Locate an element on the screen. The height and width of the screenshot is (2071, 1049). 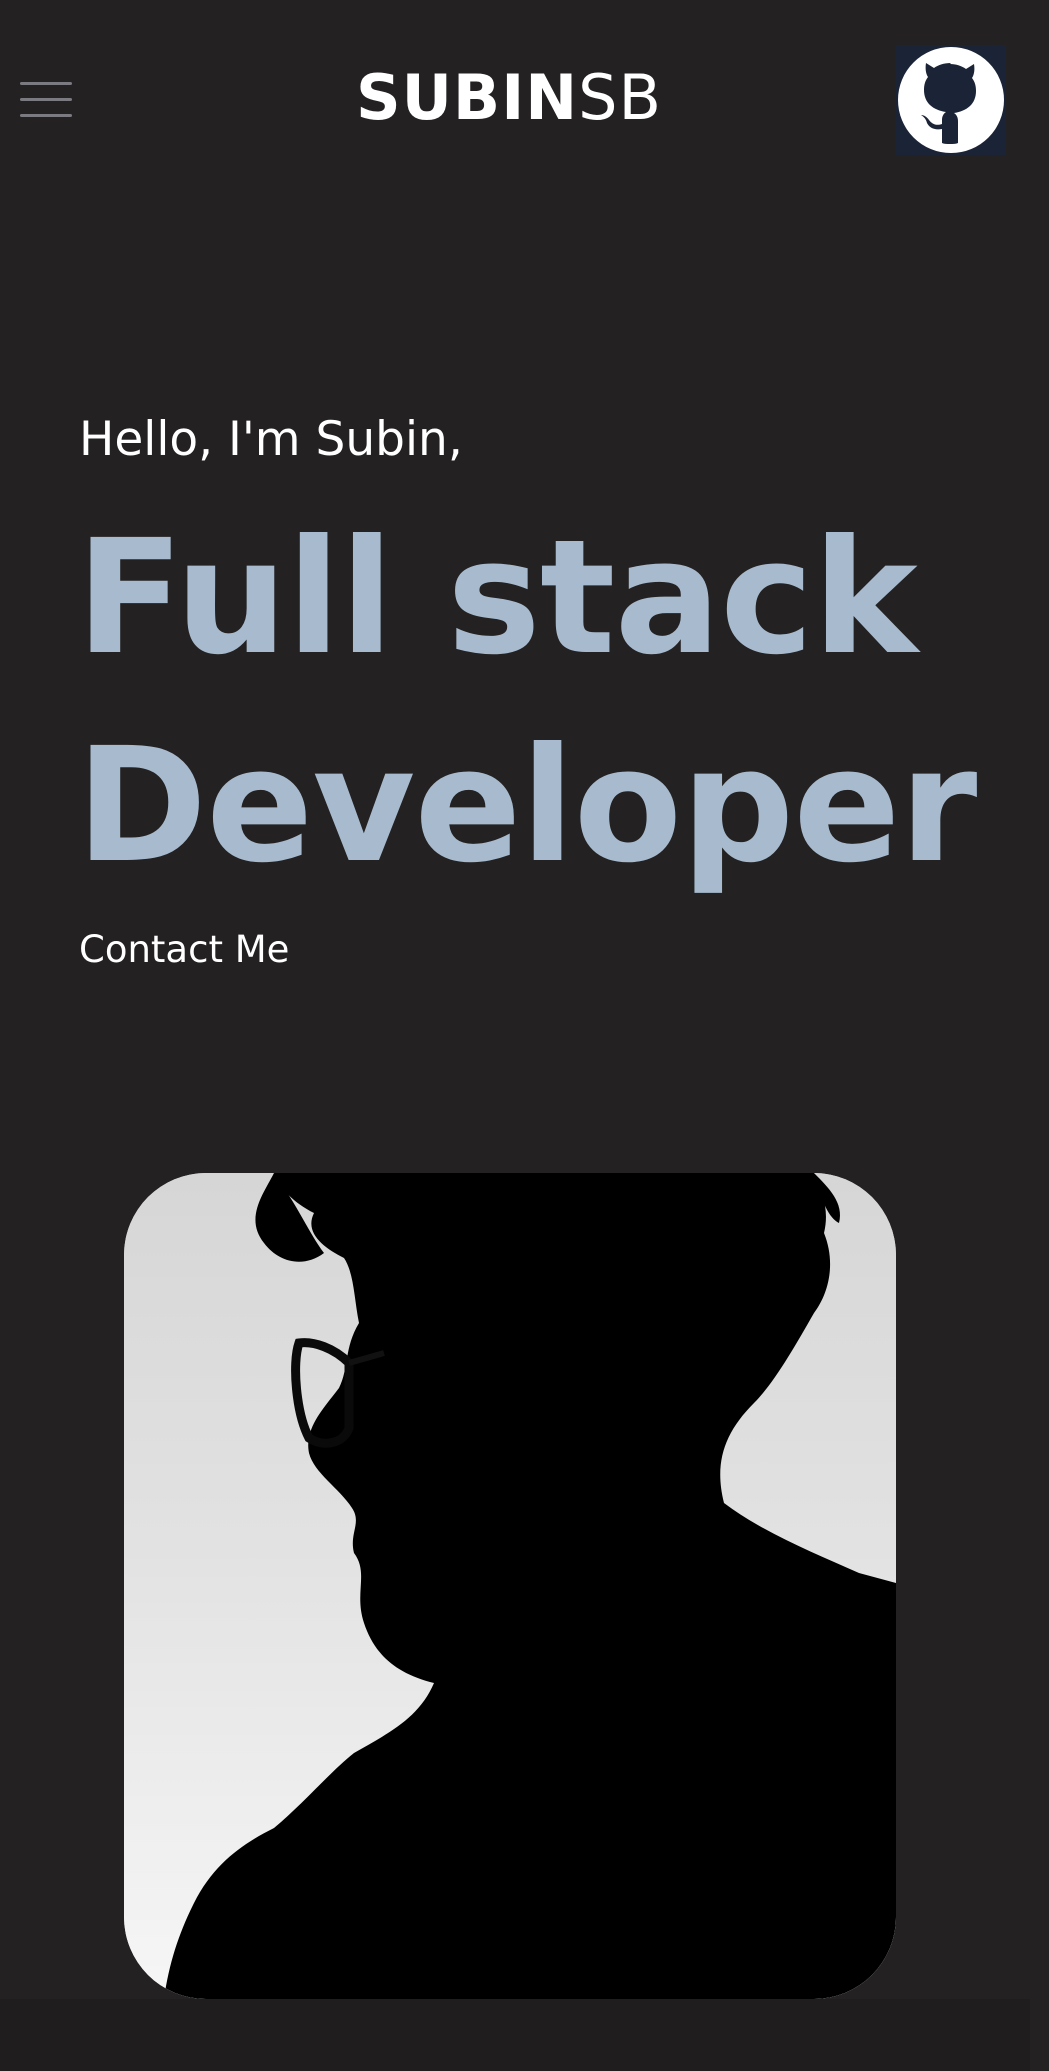
github-octocat-icon is located at coordinates (951, 100).